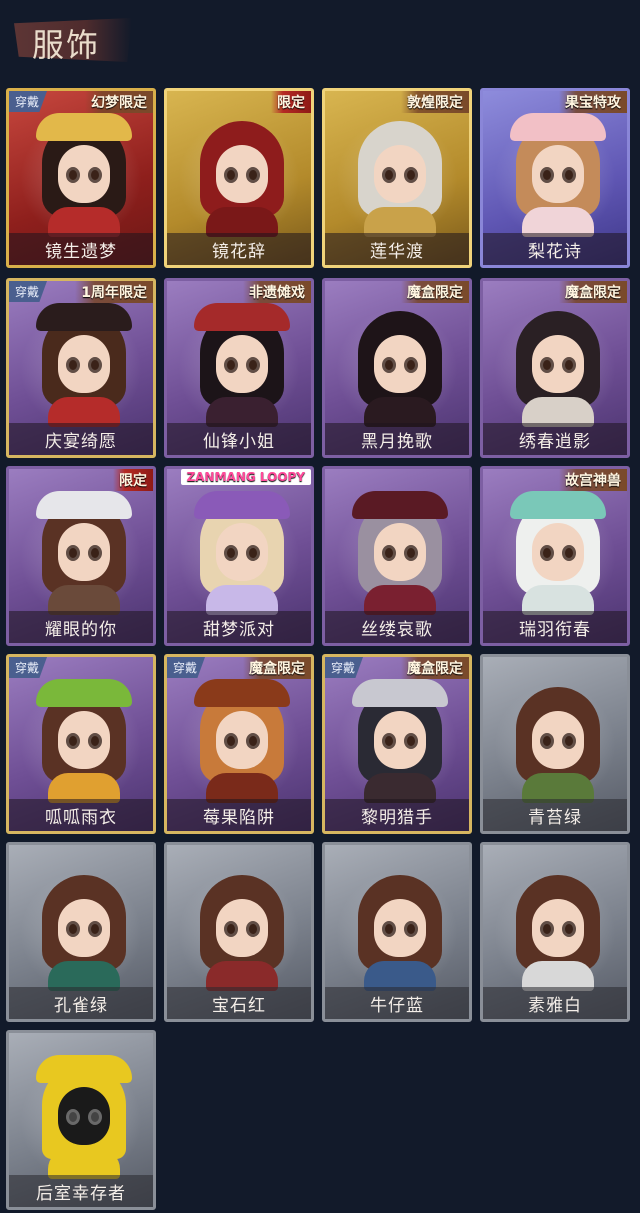 The height and width of the screenshot is (1213, 640). Describe the element at coordinates (81, 441) in the screenshot. I see `costume-name: 庆宴绮愿` at that location.